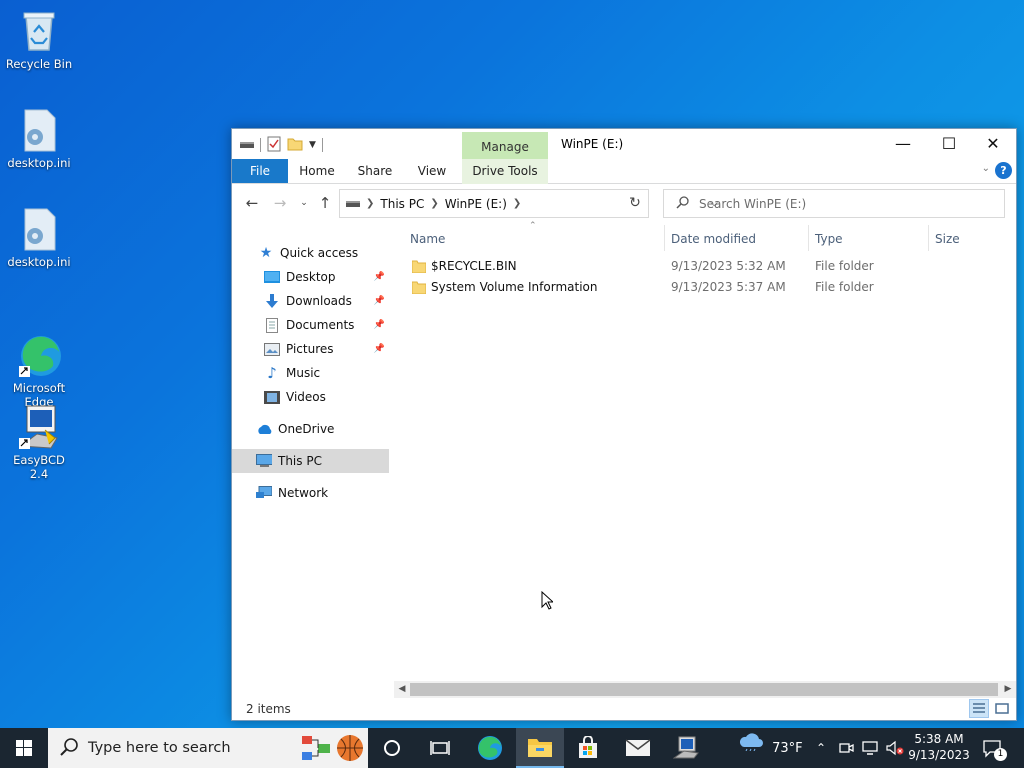 The image size is (1024, 768). Describe the element at coordinates (979, 708) in the screenshot. I see `details-view-icon` at that location.